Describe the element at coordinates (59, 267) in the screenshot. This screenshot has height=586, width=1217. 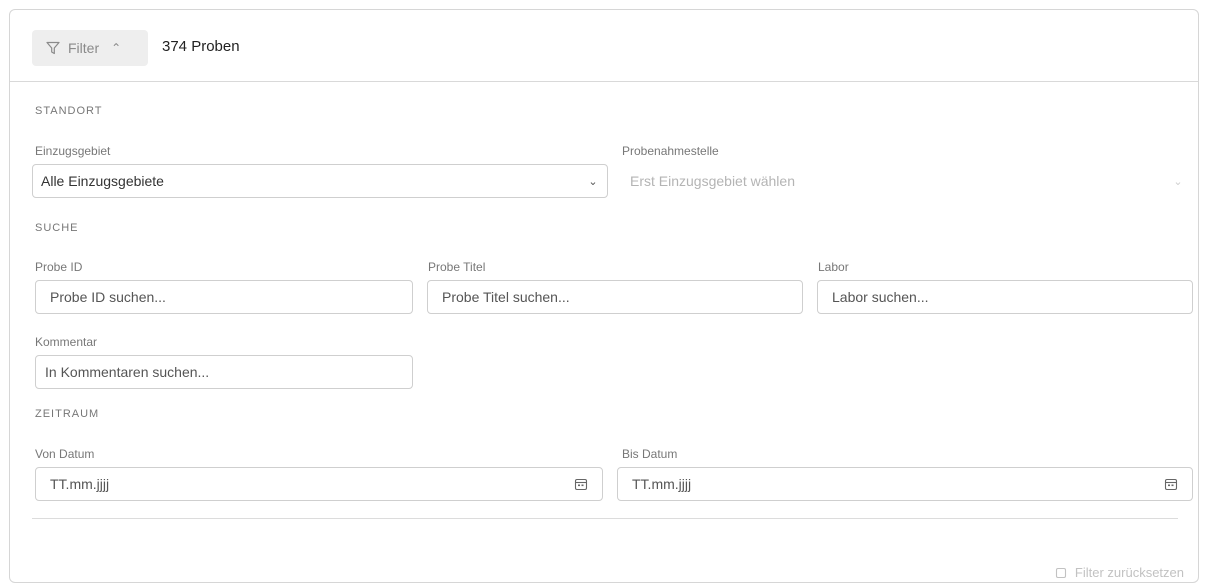
I see `probe-id-label: Probe ID` at that location.